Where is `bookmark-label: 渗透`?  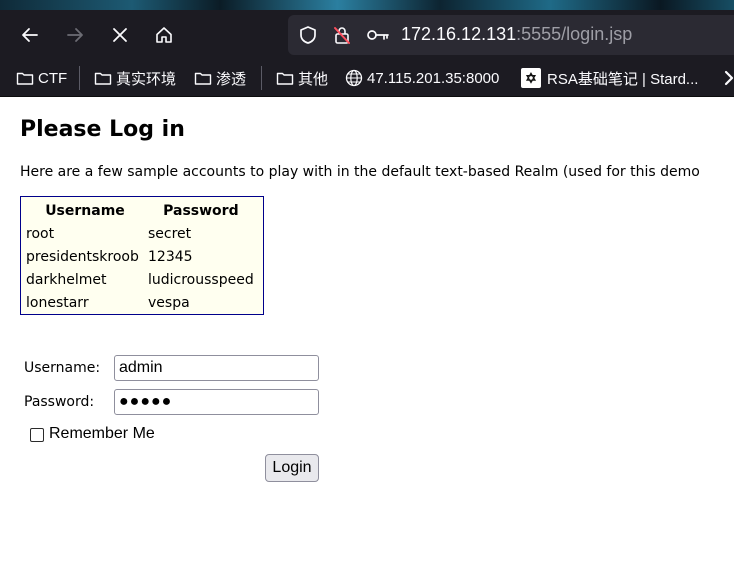
bookmark-label: 渗透 is located at coordinates (231, 79).